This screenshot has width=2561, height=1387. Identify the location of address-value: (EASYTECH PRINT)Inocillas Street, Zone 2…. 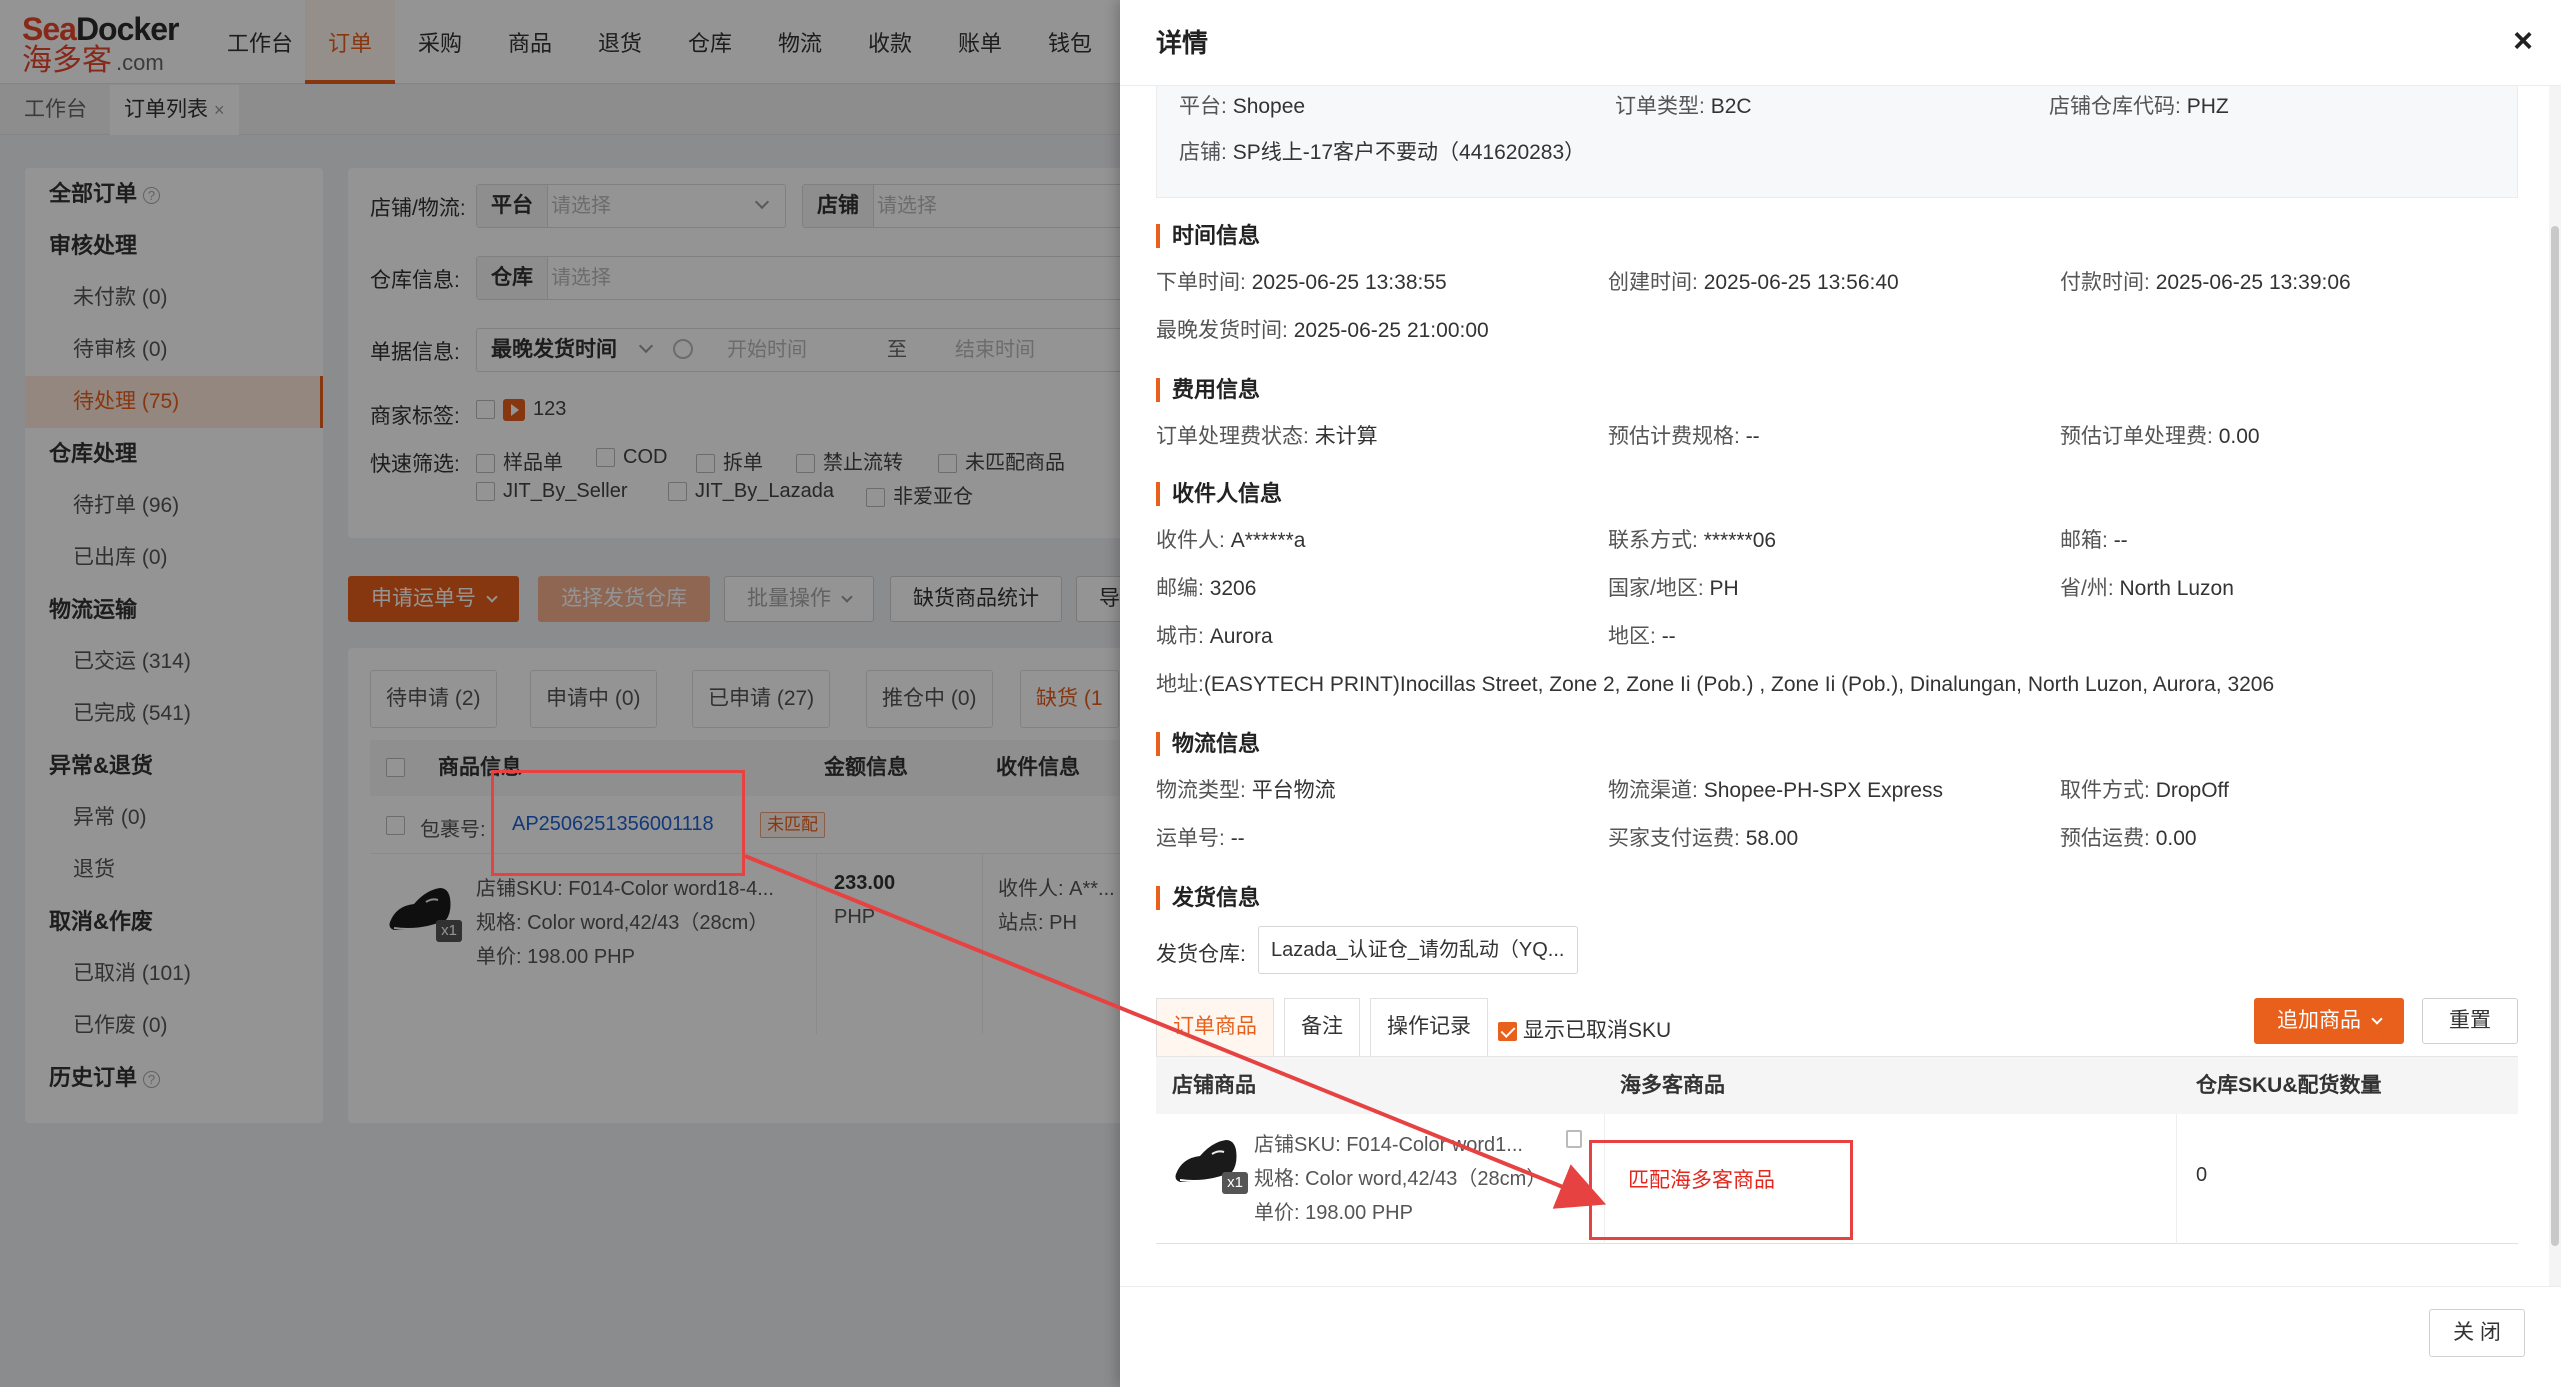
(1739, 684).